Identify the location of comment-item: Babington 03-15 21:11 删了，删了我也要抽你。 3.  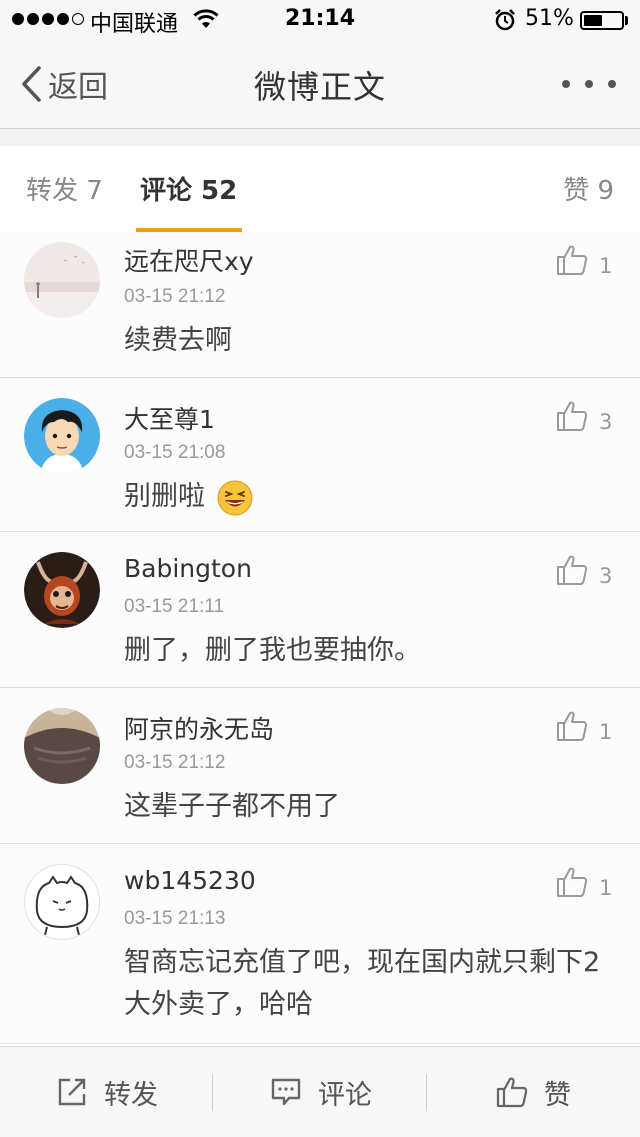
(320, 610).